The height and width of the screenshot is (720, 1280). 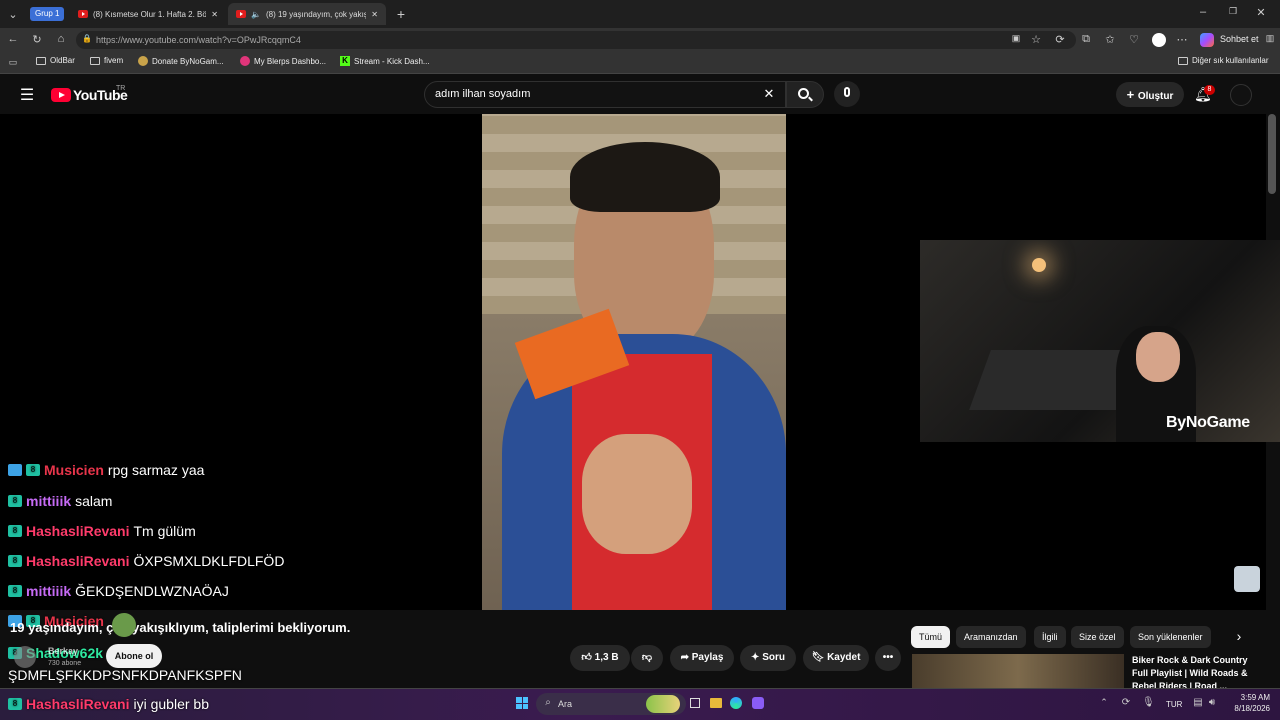 What do you see at coordinates (1060, 39) in the screenshot?
I see `extensions-icon: ⟳` at bounding box center [1060, 39].